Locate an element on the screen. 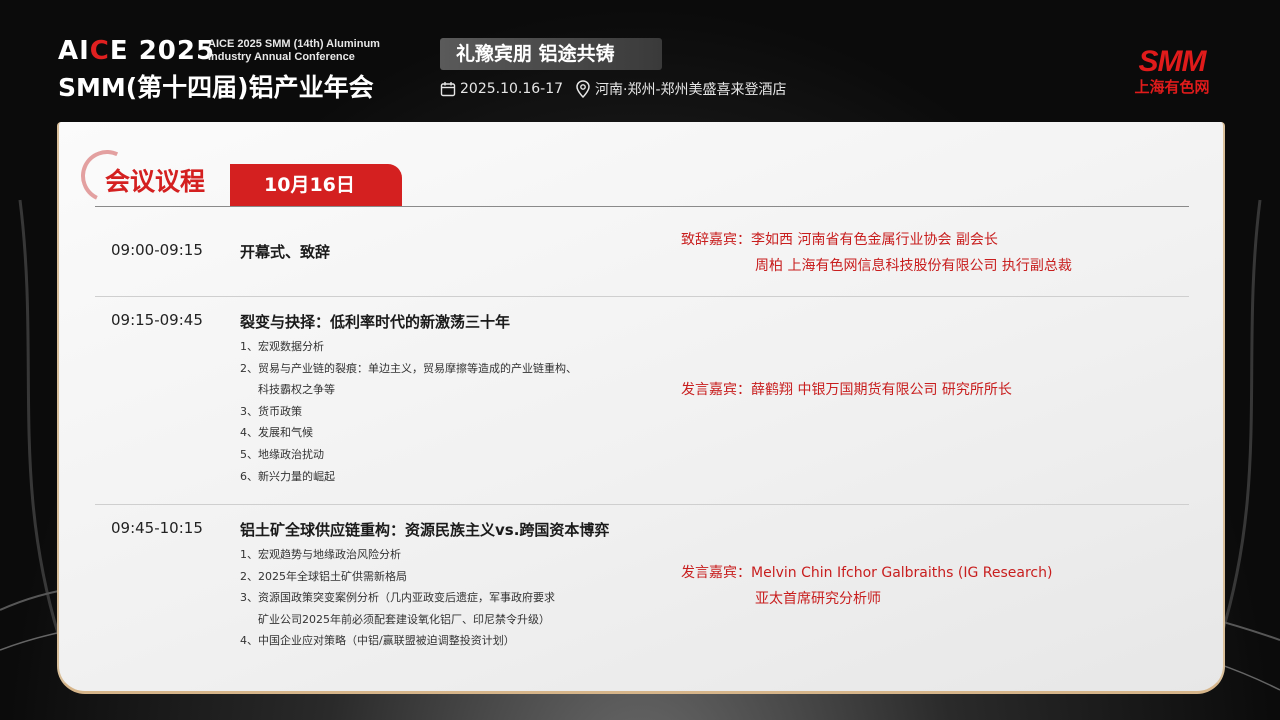 The width and height of the screenshot is (1280, 720). speaker-line: 致辞嘉宾：李如西 河南省有色金属行业协会 副会长 is located at coordinates (839, 240).